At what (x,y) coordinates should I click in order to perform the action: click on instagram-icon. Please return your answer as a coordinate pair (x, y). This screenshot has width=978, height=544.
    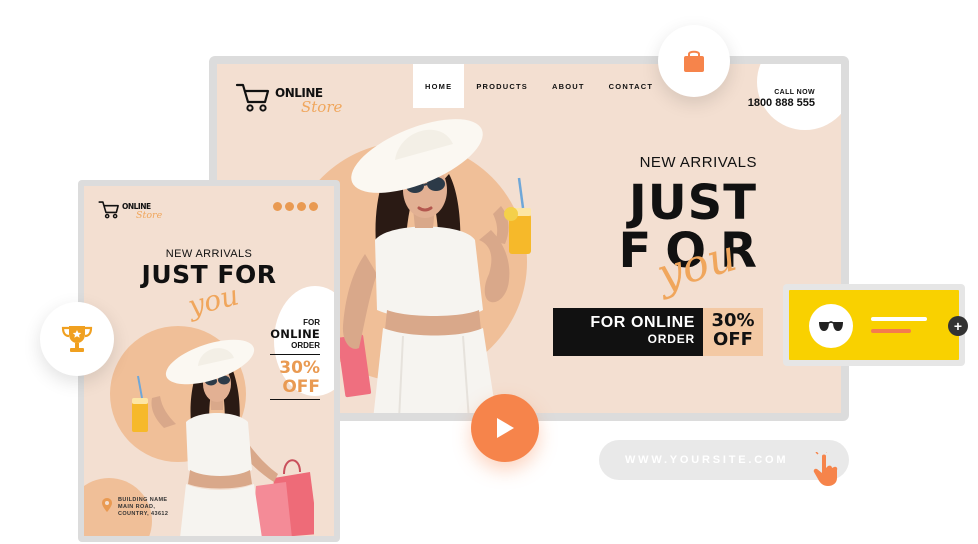
    Looking at the image, I should click on (277, 206).